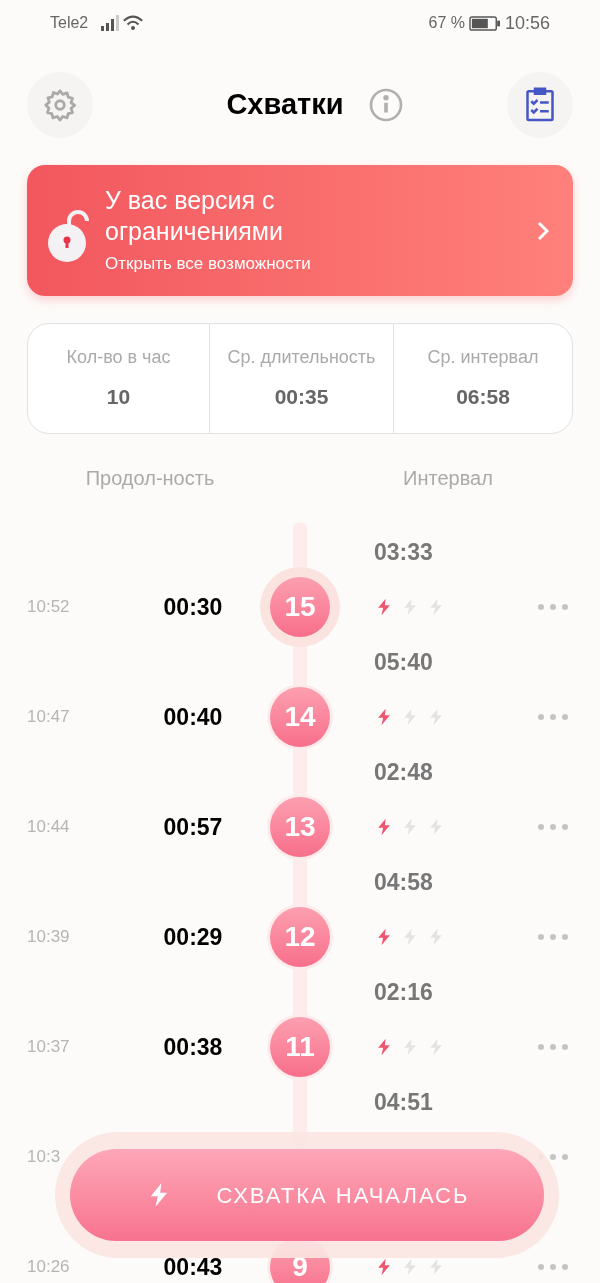 The height and width of the screenshot is (1283, 600). What do you see at coordinates (300, 937) in the screenshot?
I see `contraction-number-badge: 12` at bounding box center [300, 937].